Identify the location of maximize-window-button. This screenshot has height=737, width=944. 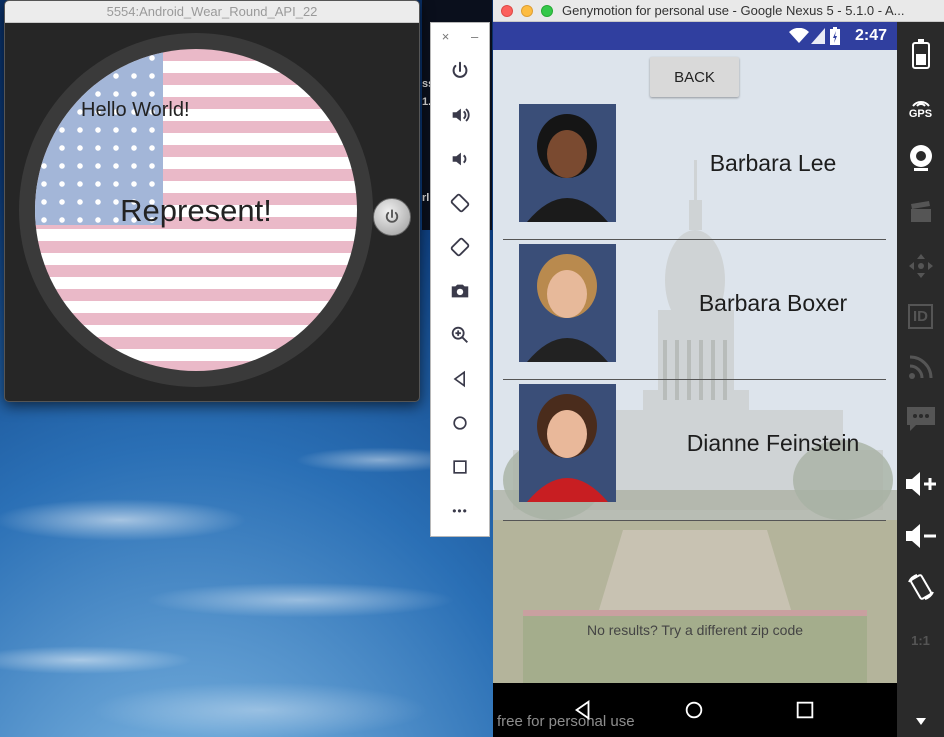
(547, 11).